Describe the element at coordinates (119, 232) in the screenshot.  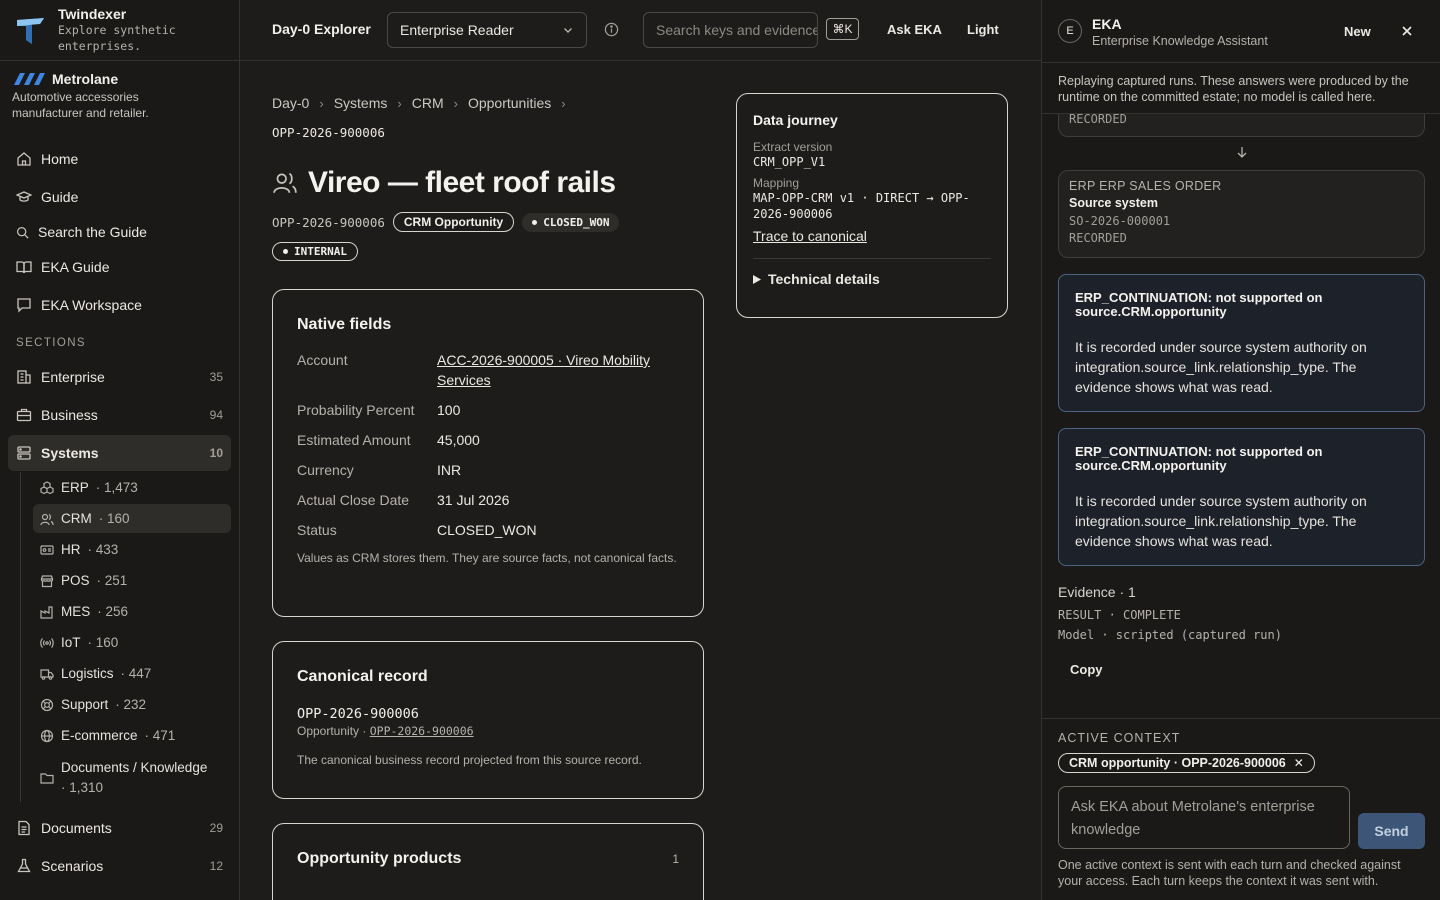
I see `nav-search-guide: Search the Guide` at that location.